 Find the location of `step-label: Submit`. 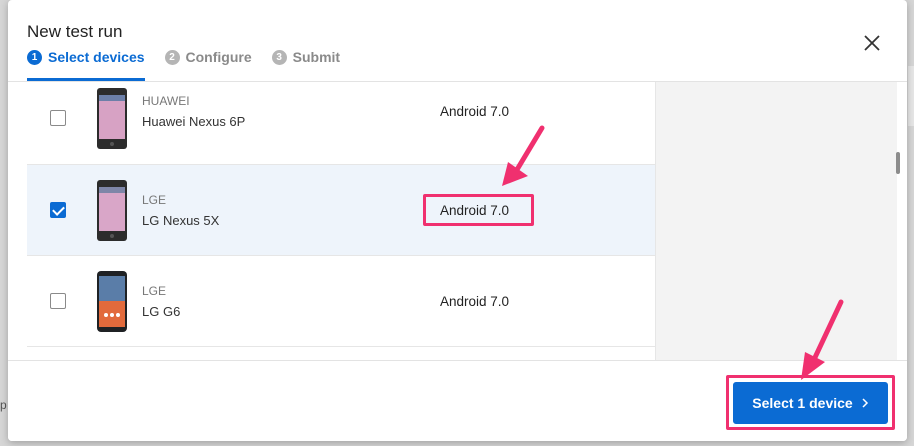

step-label: Submit is located at coordinates (316, 57).